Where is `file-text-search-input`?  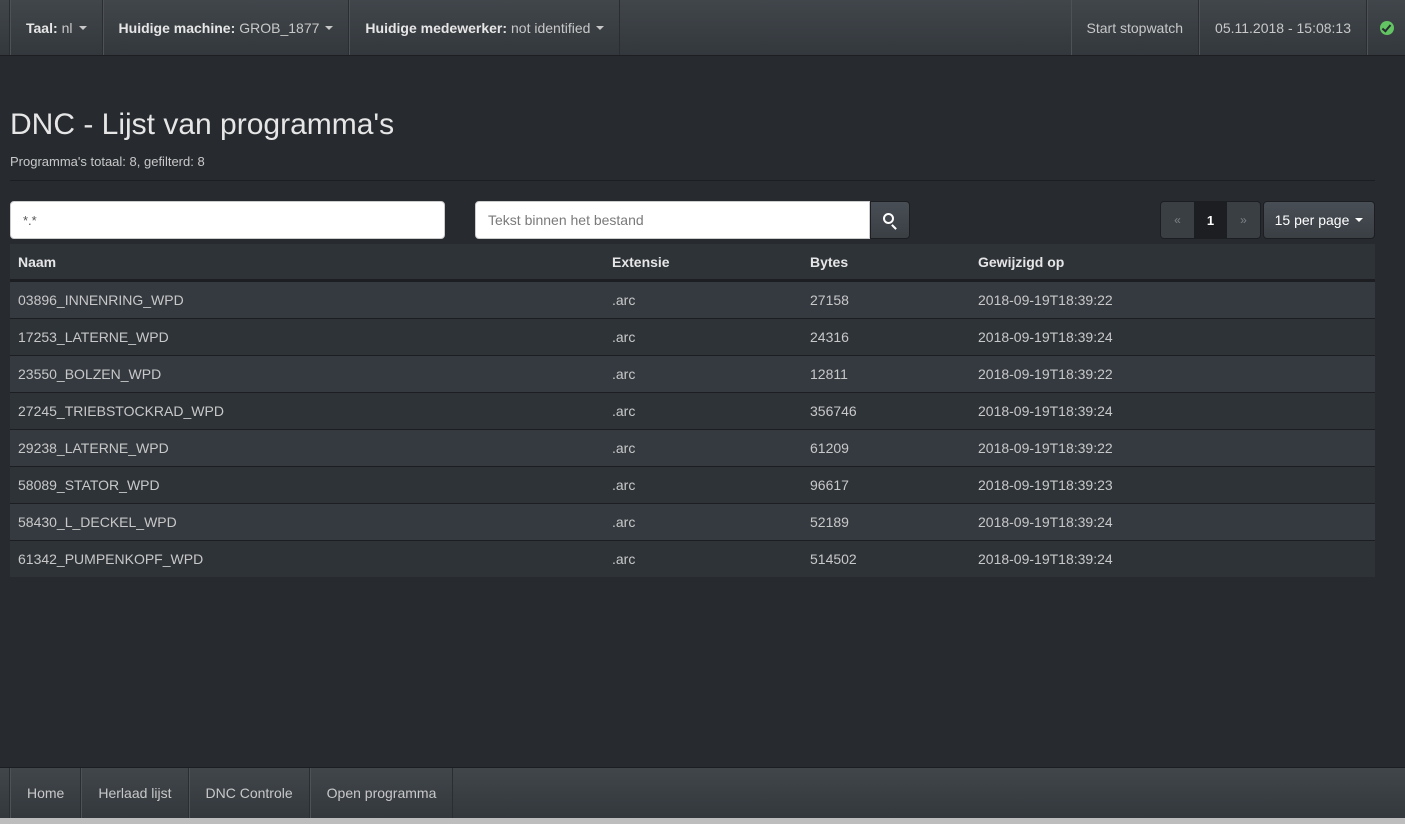 file-text-search-input is located at coordinates (672, 220).